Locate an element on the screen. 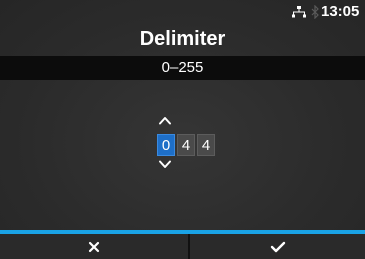  bluetooth-icon is located at coordinates (315, 12).